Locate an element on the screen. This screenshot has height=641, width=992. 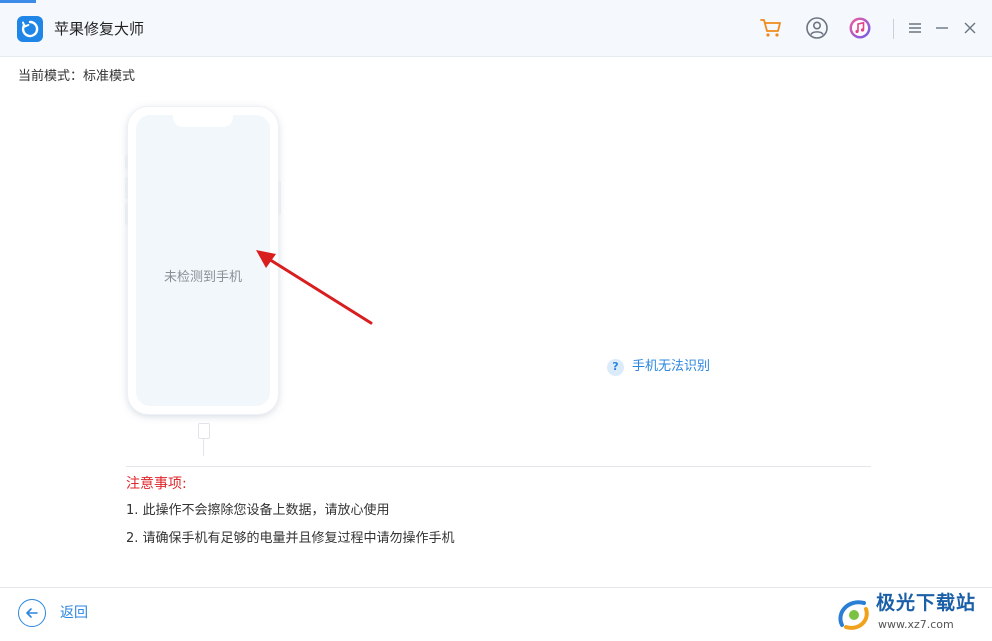
question-icon: ? is located at coordinates (615, 367).